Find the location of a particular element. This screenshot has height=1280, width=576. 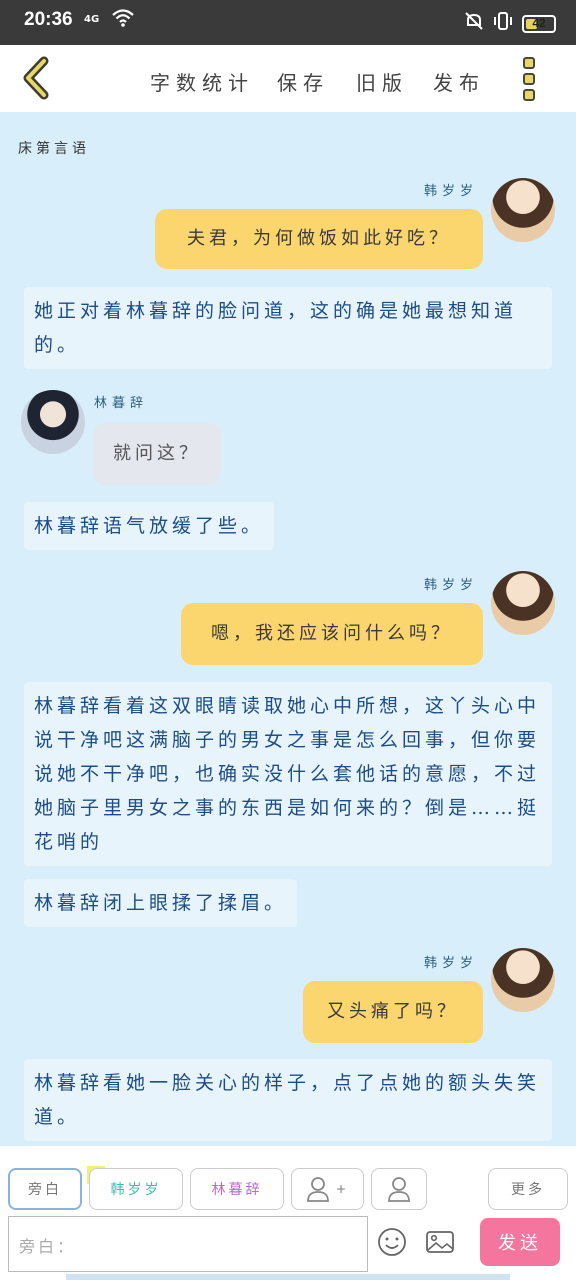

role-hansuisui-button: 韩岁岁 is located at coordinates (136, 1189).